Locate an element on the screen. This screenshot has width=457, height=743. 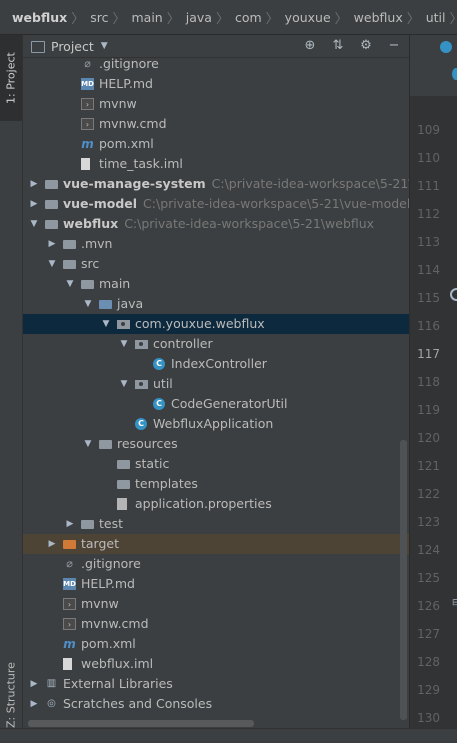
override-marker-icon is located at coordinates (453, 294).